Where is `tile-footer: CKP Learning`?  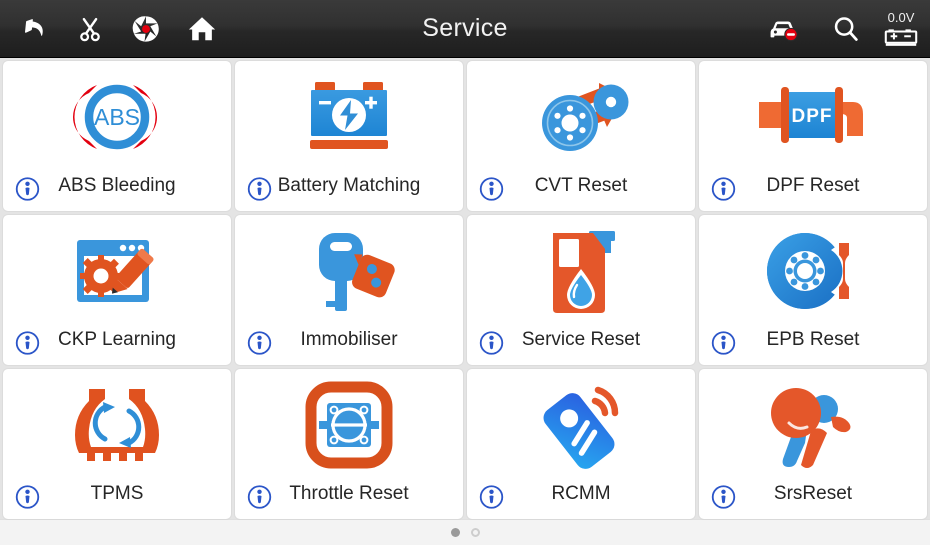
tile-footer: CKP Learning is located at coordinates (117, 343).